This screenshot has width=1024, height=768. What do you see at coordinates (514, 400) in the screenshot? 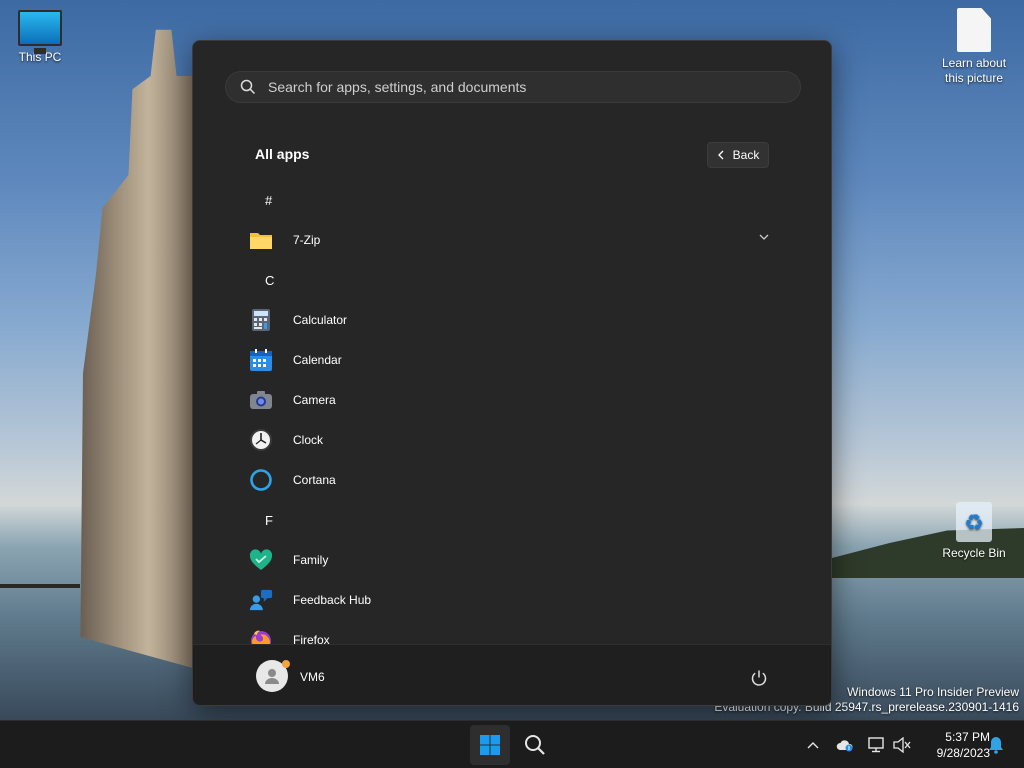
I see `app-item-camera: Camera` at bounding box center [514, 400].